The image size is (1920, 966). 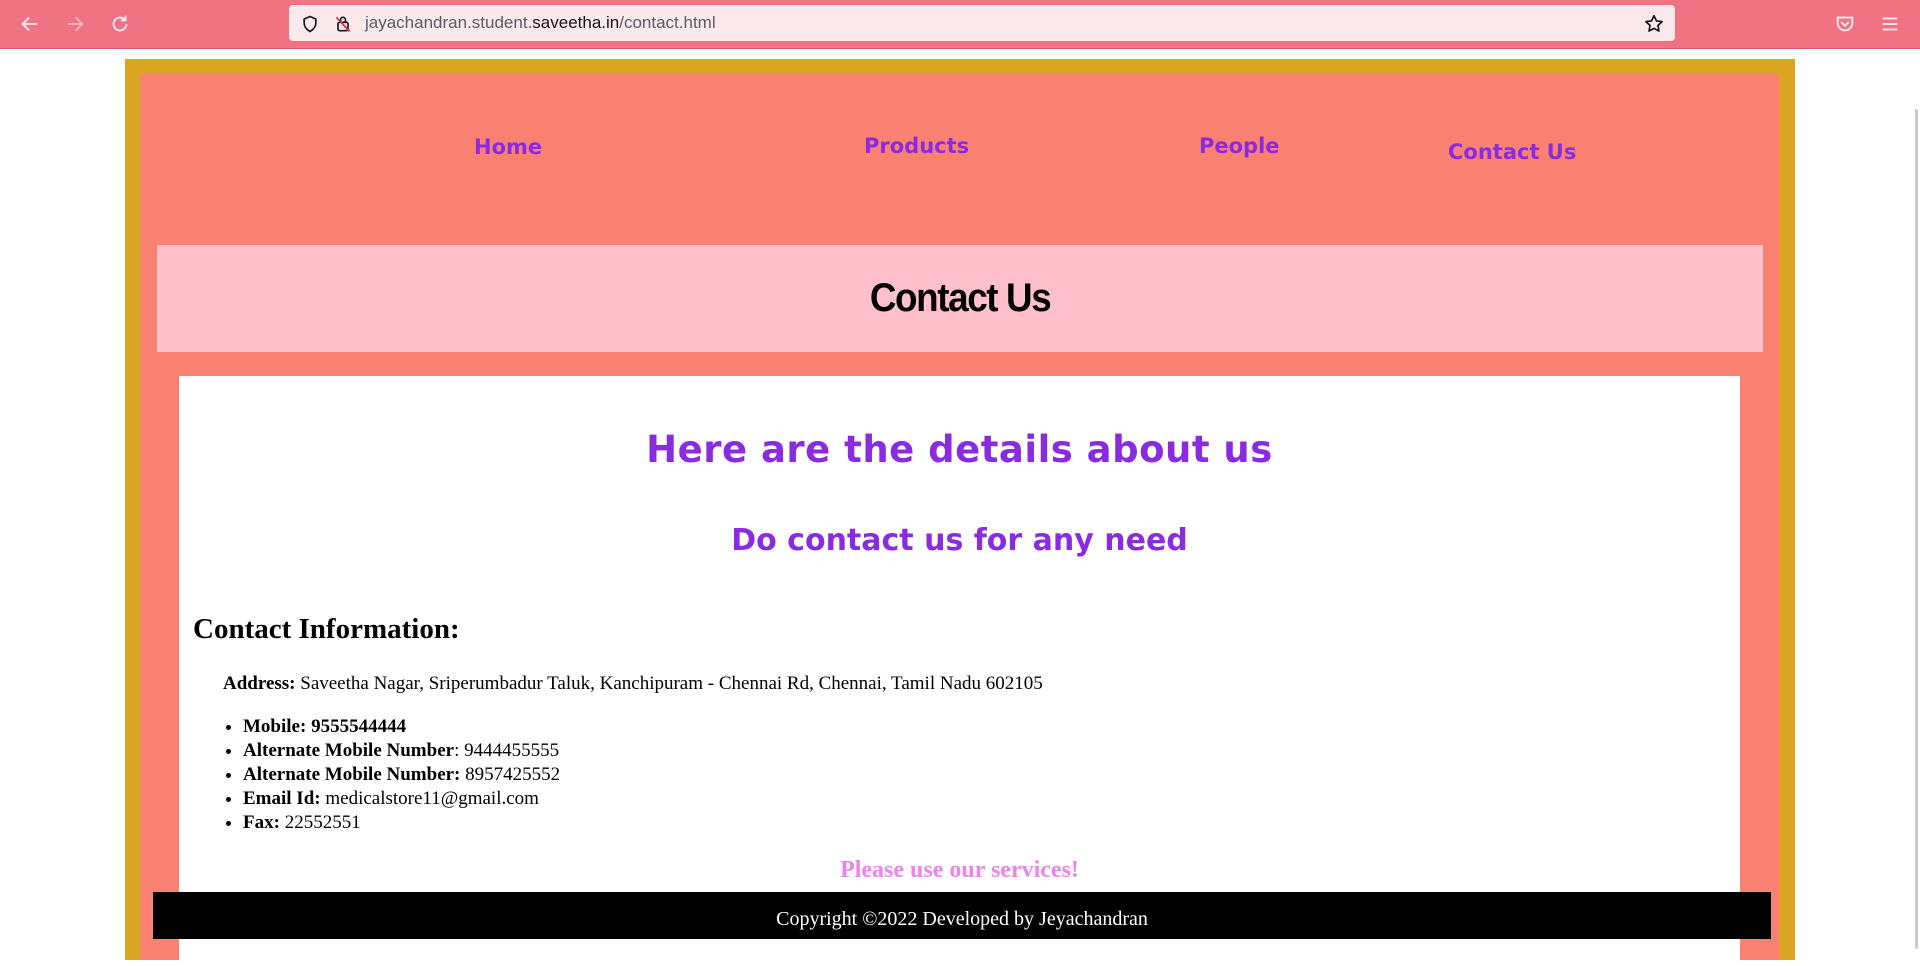 I want to click on nav-link-people: People, so click(x=1239, y=146).